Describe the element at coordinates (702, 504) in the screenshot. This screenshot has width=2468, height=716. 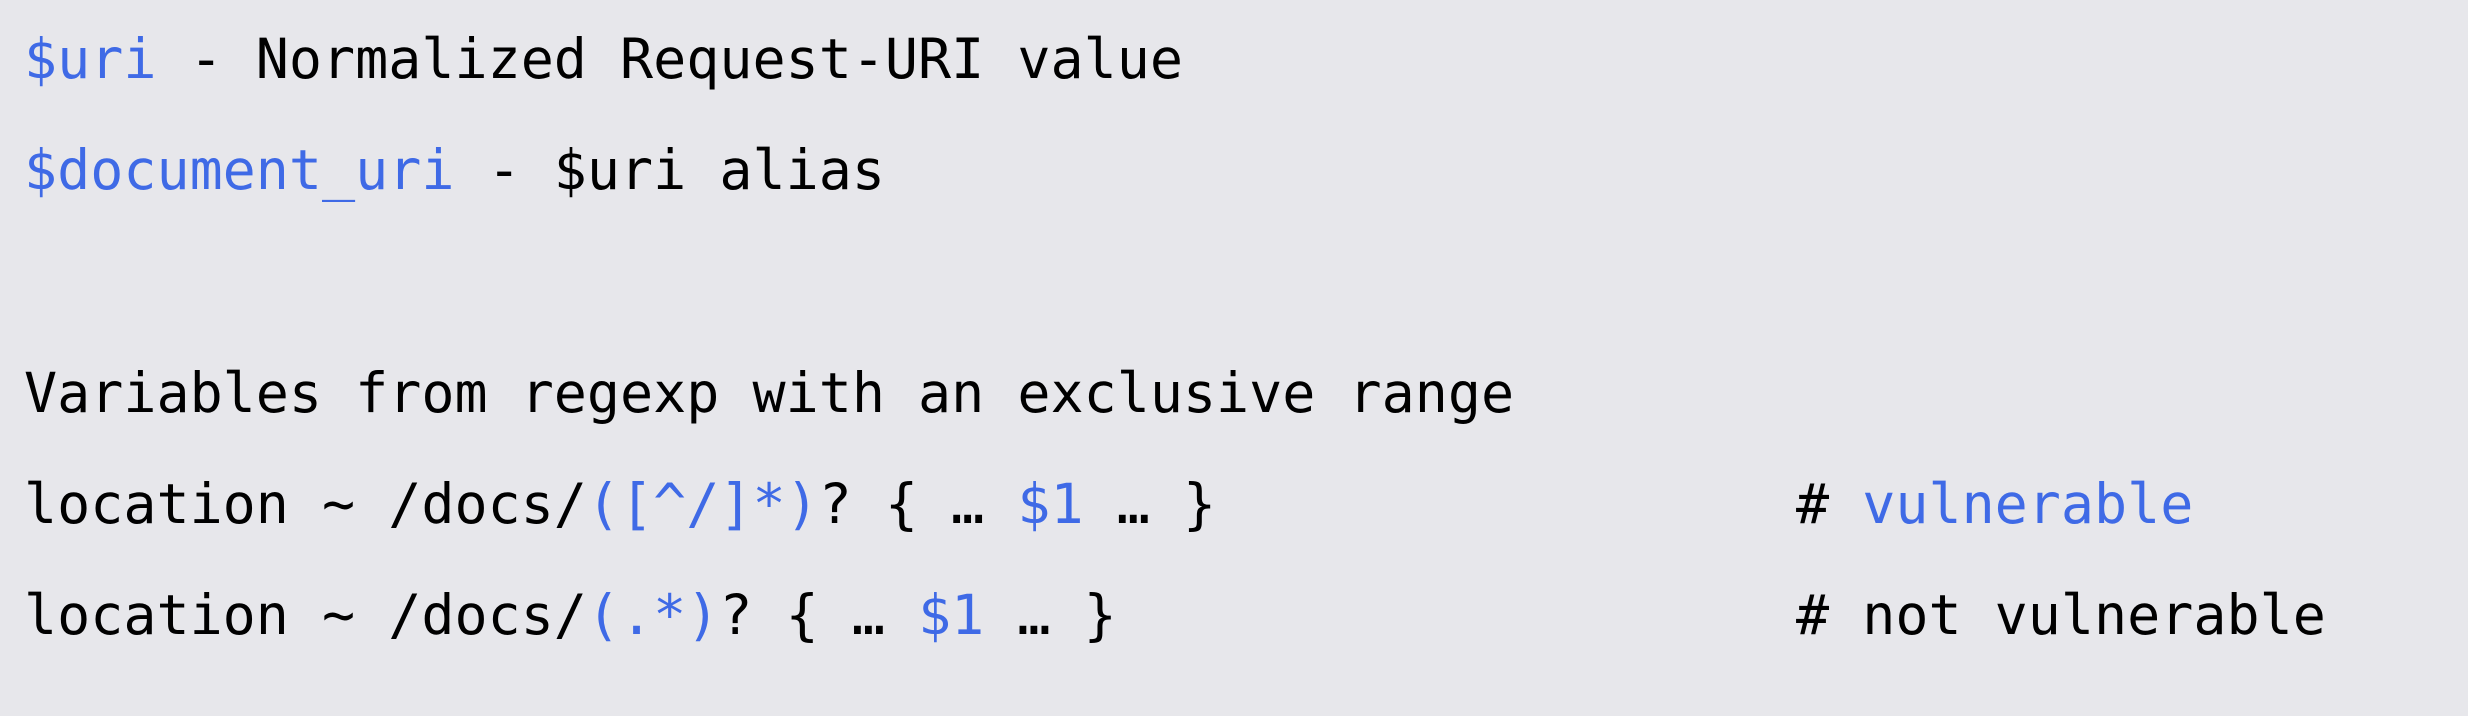
I see `regexp-capture-group: ([^/]*)` at that location.